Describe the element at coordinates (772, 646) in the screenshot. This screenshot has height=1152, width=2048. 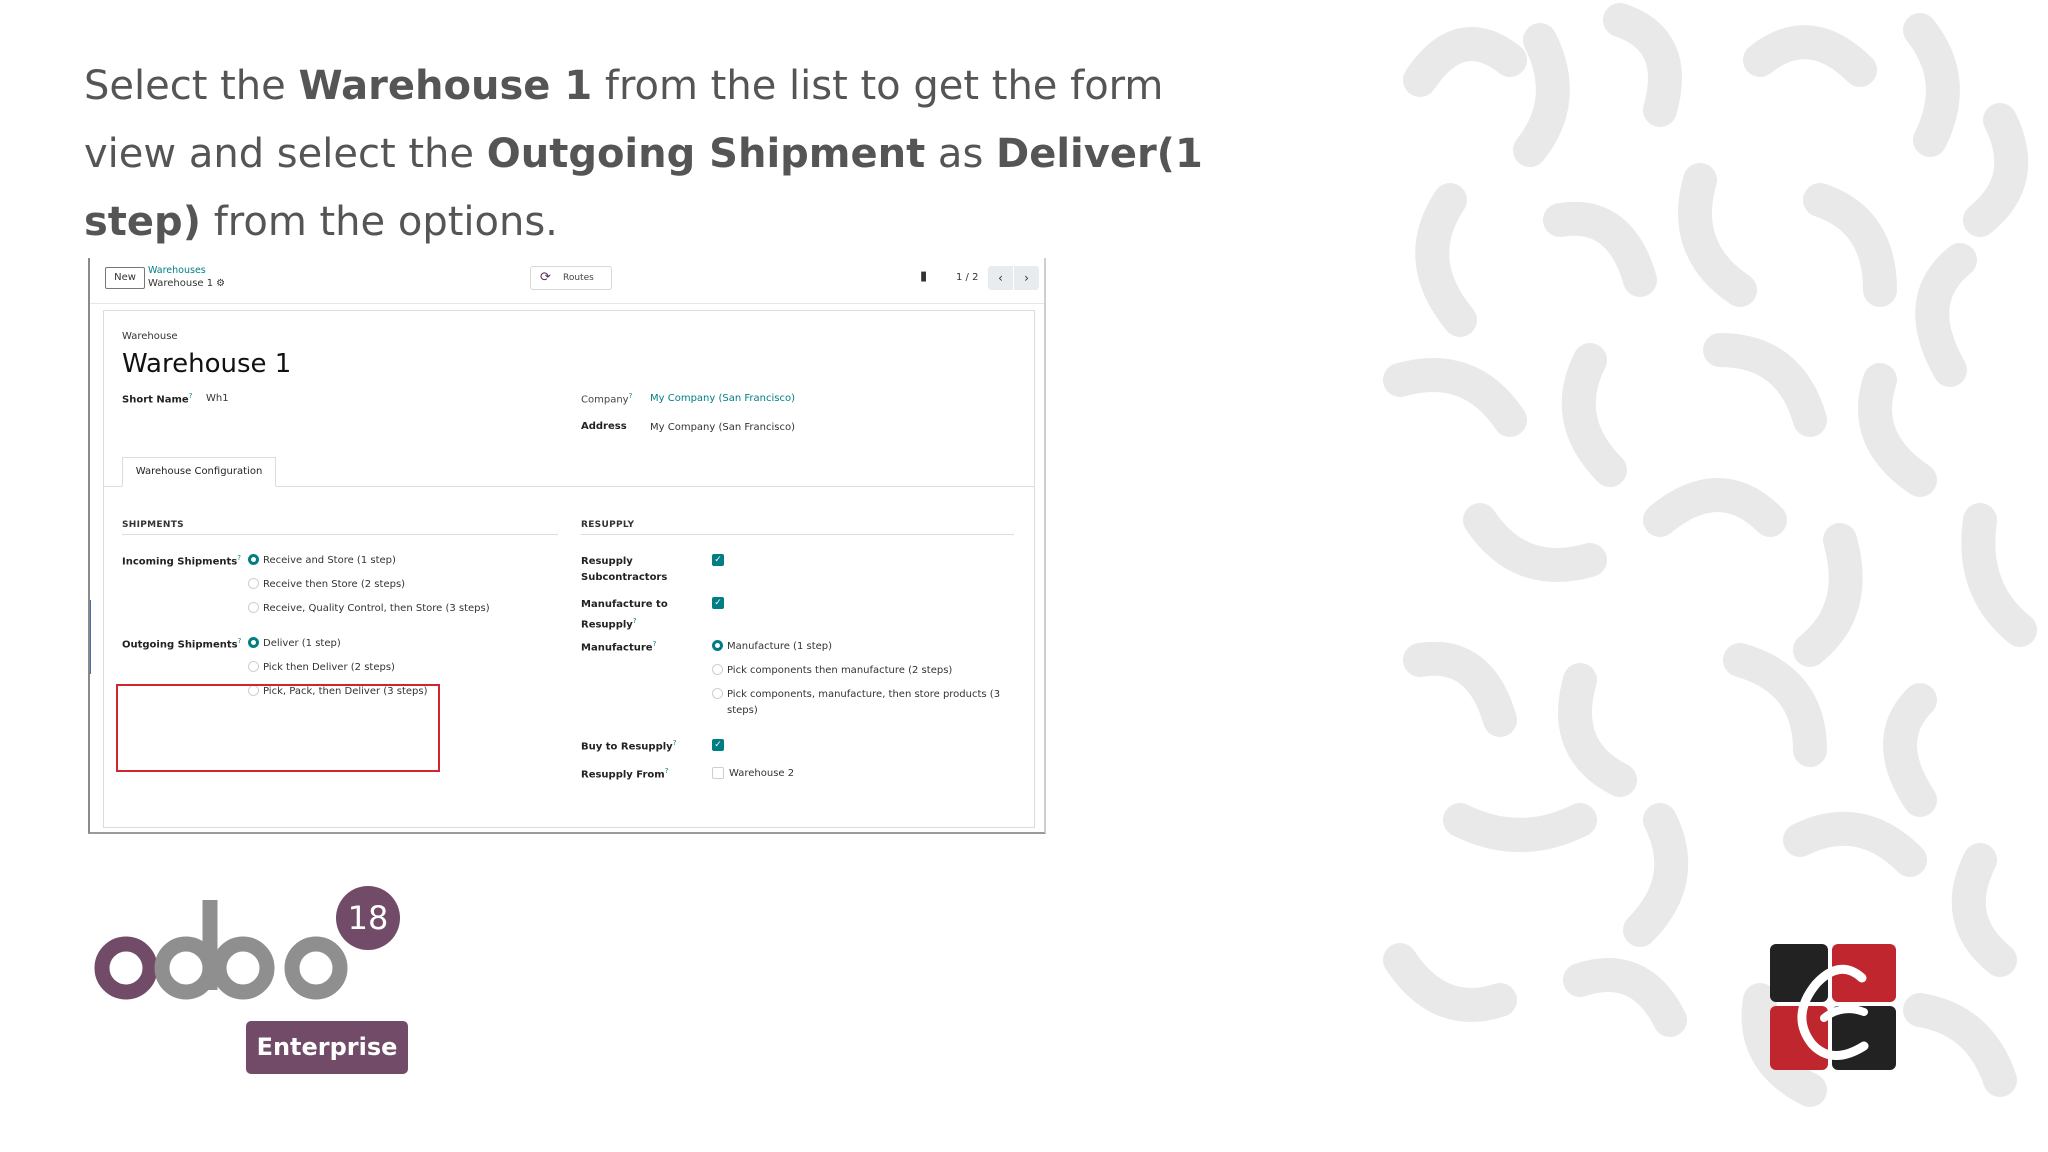
I see `manufacture-option-1: Manufacture (1 step)` at that location.